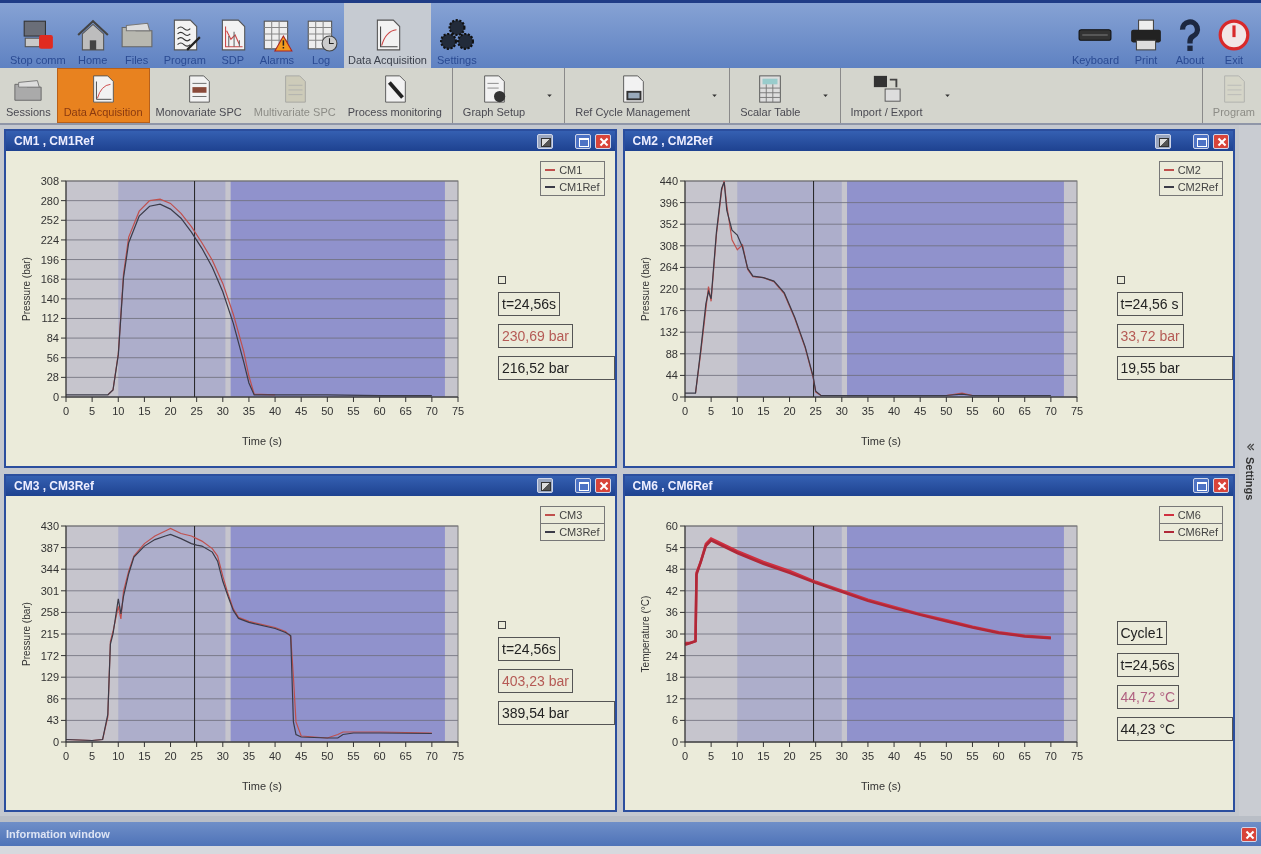 The height and width of the screenshot is (854, 1261). I want to click on tick-label: 88, so click(671, 353).